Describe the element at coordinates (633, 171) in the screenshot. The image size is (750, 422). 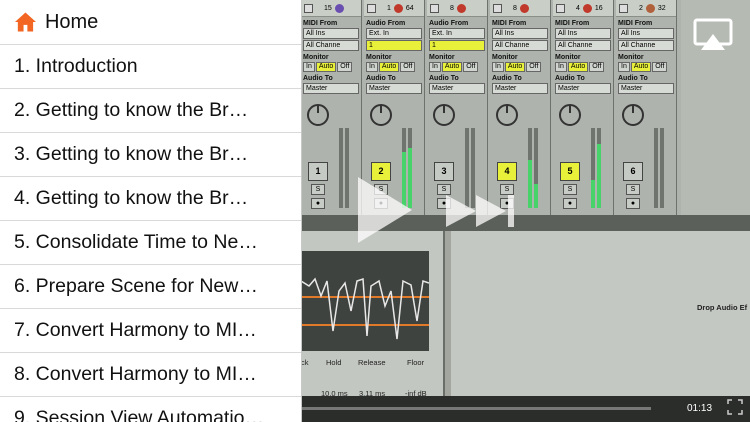
I see `track-number: 6` at that location.